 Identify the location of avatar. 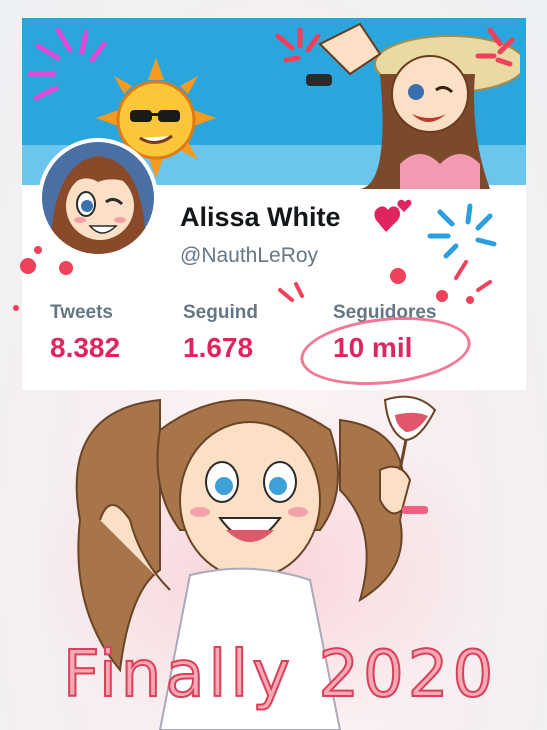
(98, 198).